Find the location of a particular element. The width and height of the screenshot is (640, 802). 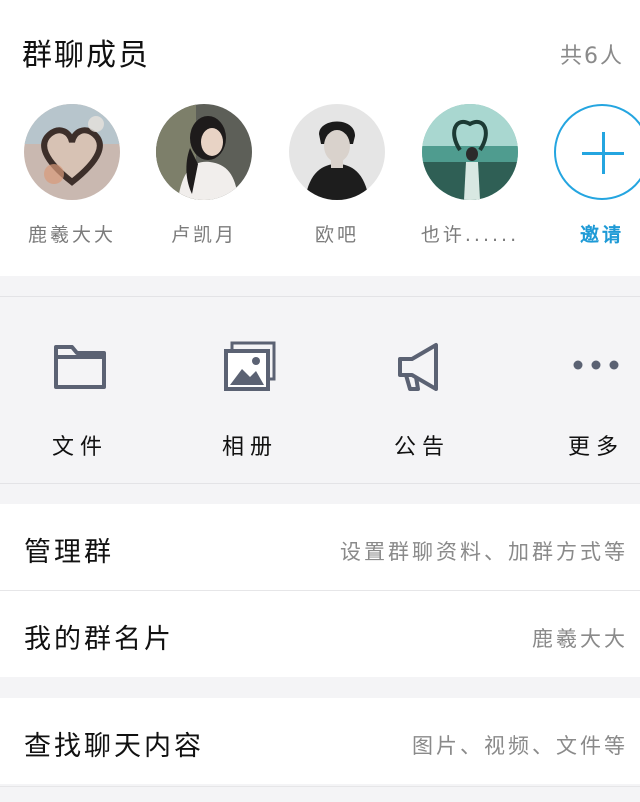

boy-portrait-avatar is located at coordinates (337, 152).